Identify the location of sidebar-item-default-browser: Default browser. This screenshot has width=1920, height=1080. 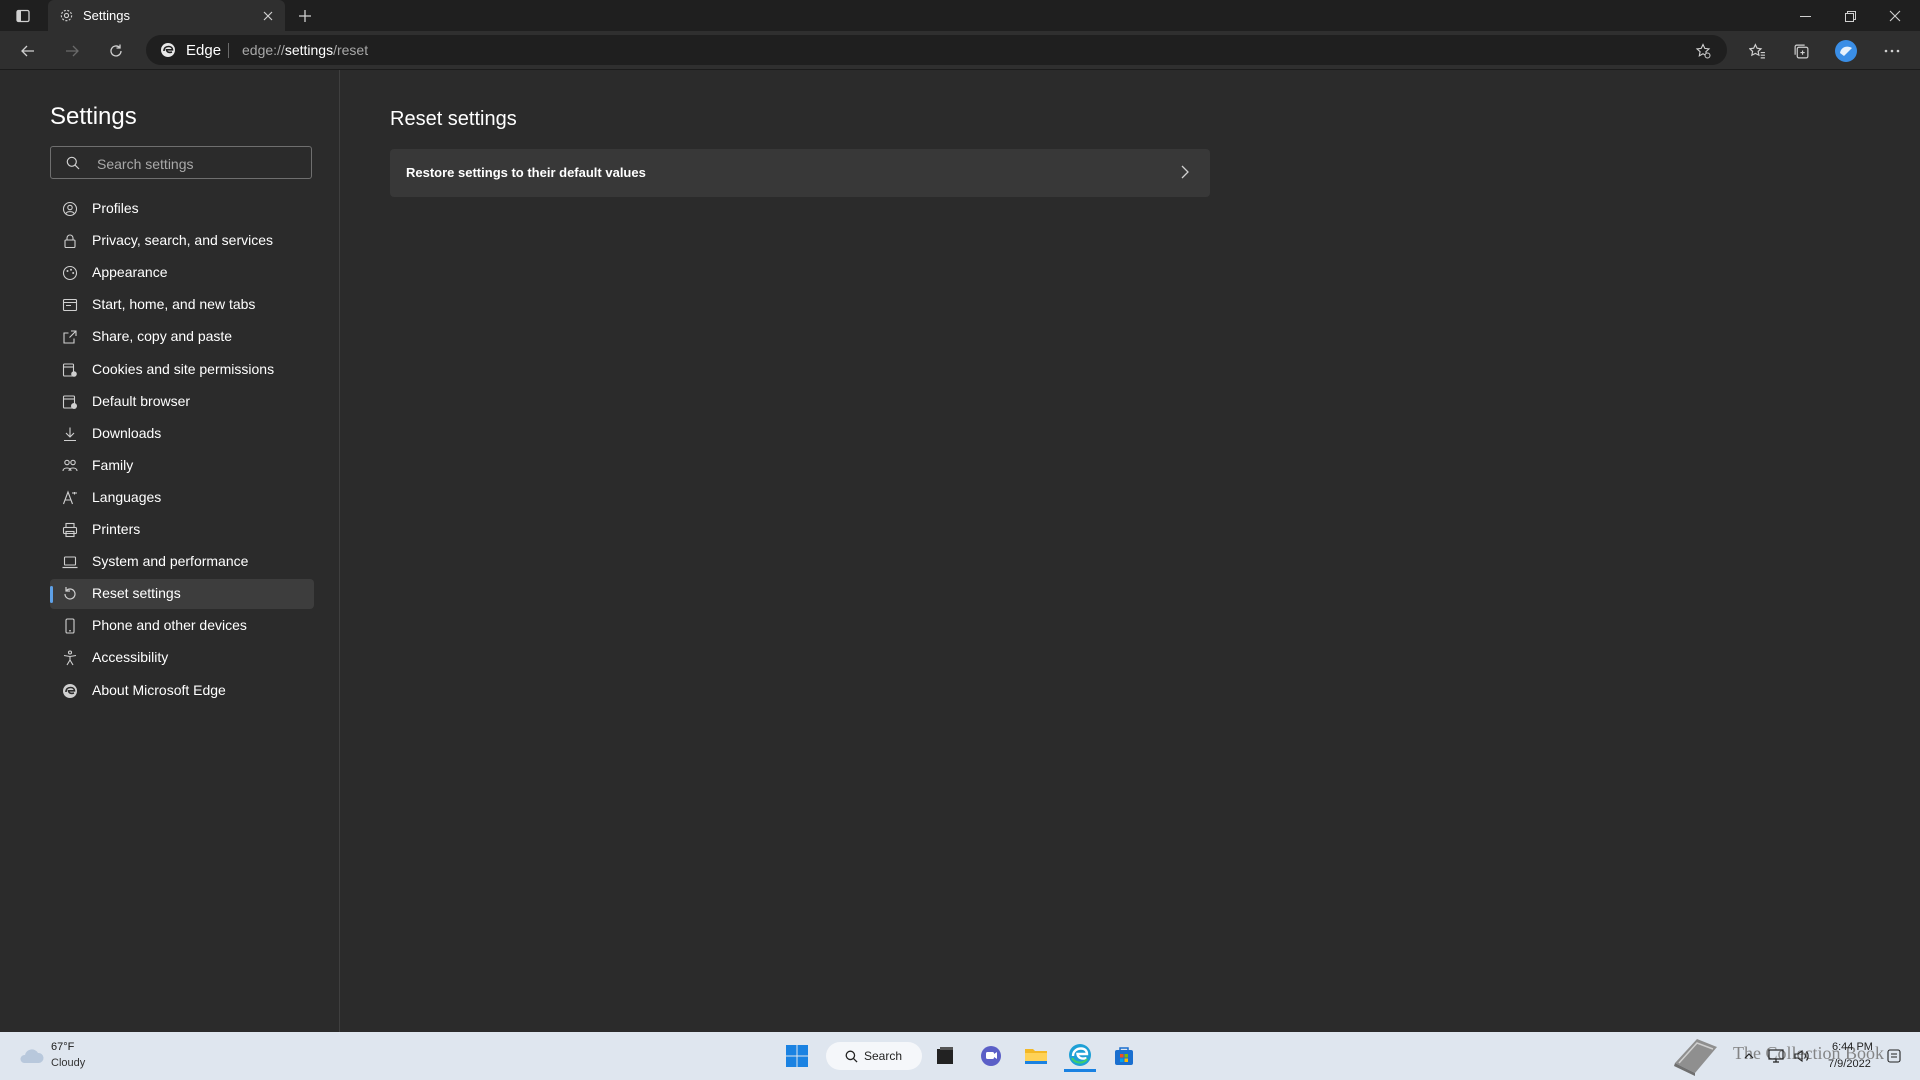
(182, 402).